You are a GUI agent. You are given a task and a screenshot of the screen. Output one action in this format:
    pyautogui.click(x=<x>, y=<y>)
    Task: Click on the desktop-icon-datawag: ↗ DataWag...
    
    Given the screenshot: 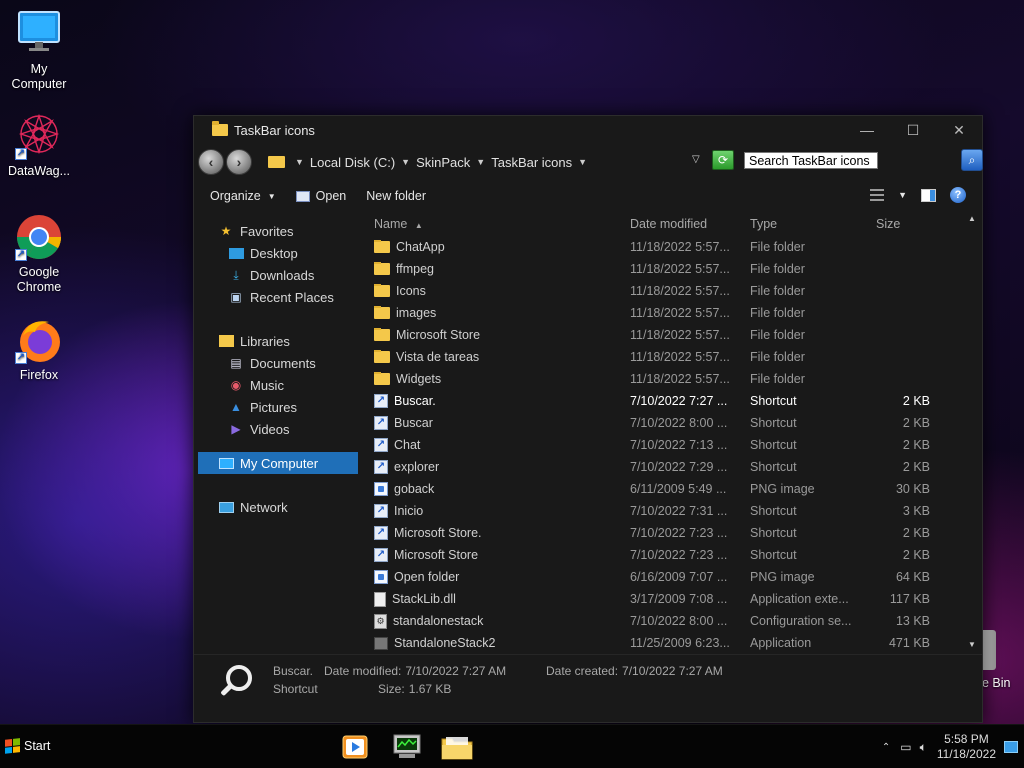 What is the action you would take?
    pyautogui.click(x=39, y=145)
    